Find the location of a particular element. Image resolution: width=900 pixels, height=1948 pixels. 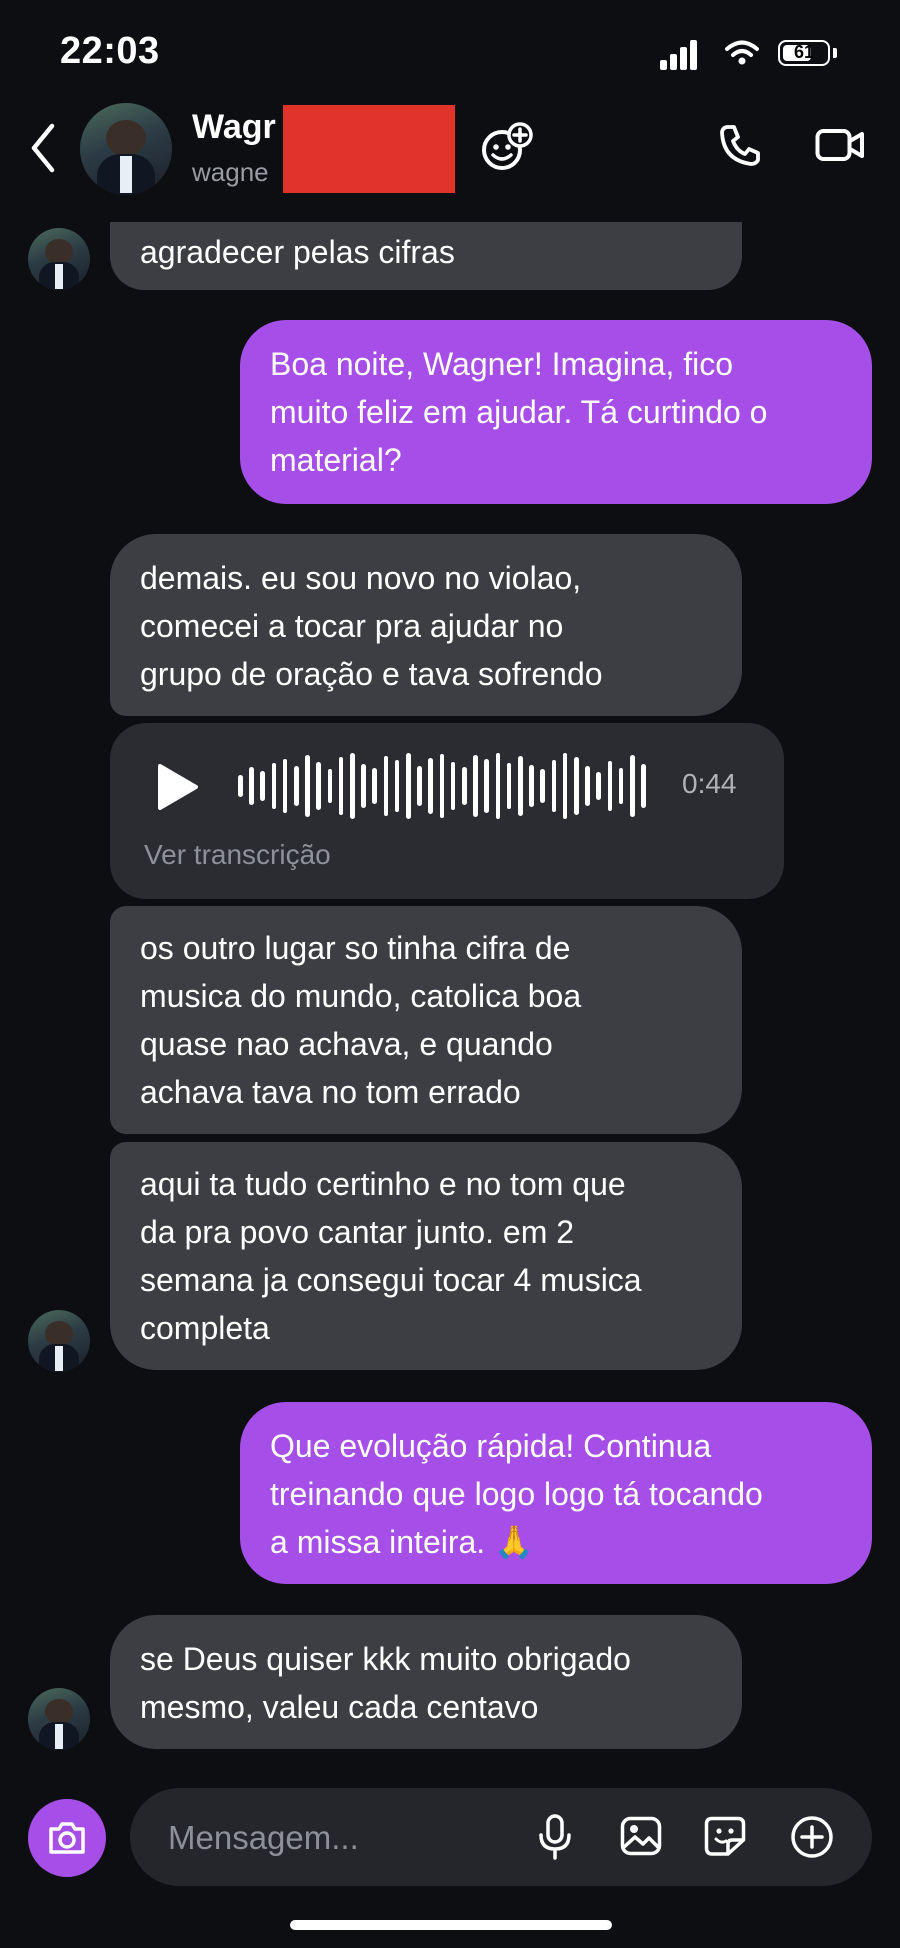

back-icon is located at coordinates (43, 148).